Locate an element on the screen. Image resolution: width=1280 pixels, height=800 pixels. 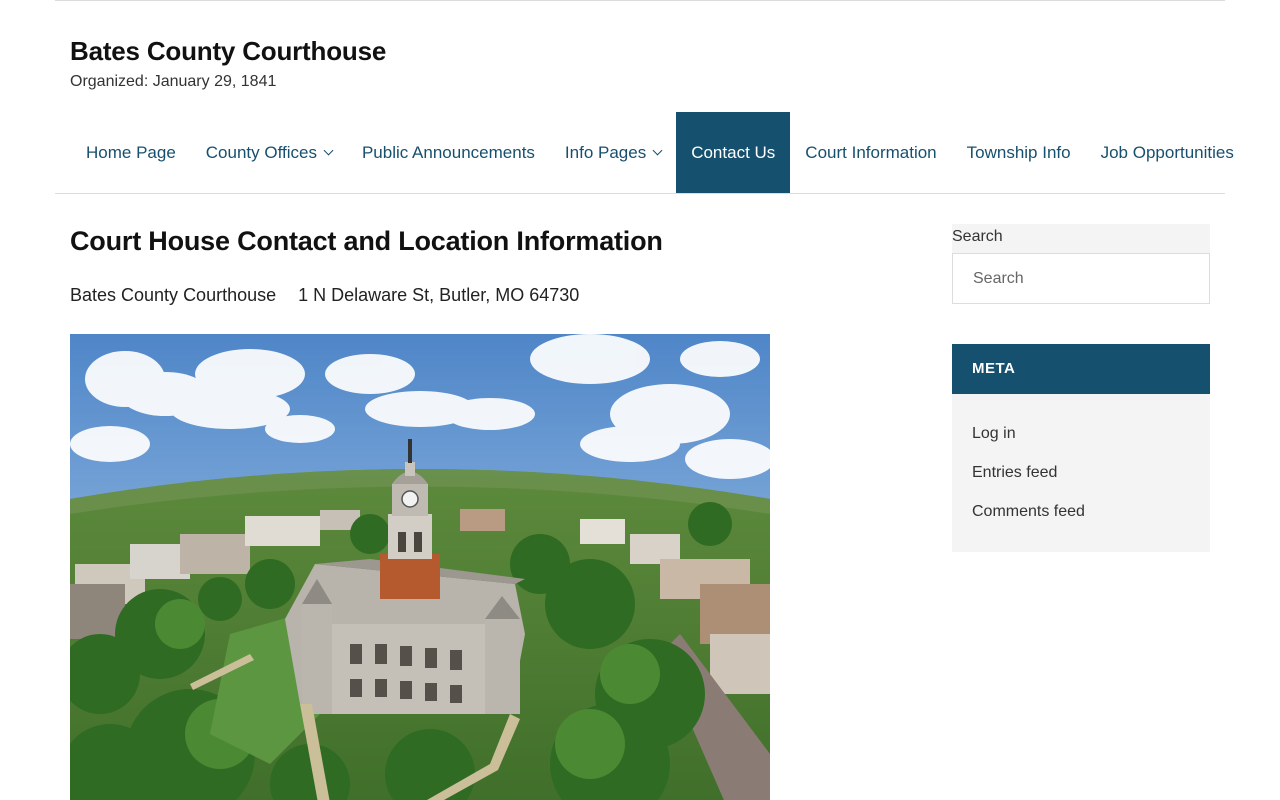
nav-item-label: Court Information is located at coordinates (871, 152).